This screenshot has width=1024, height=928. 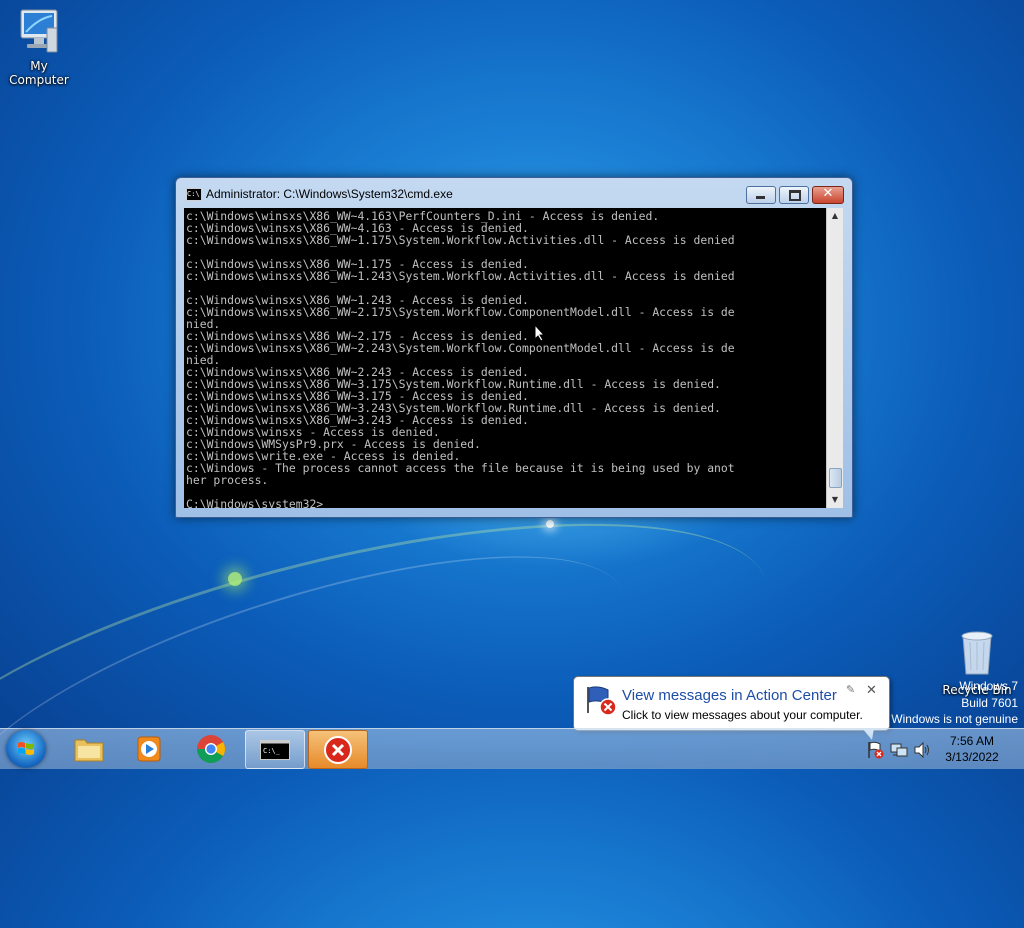 What do you see at coordinates (977, 653) in the screenshot?
I see `recycle-bin-icon` at bounding box center [977, 653].